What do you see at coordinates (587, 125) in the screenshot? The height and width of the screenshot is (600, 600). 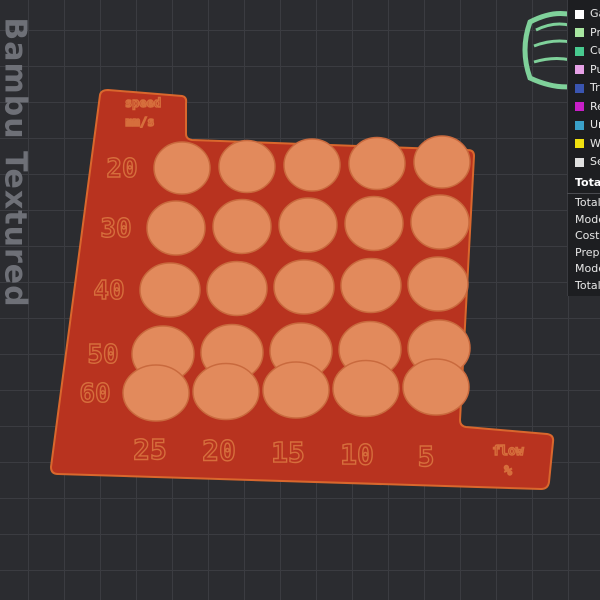 I see `legend-item: Ur` at bounding box center [587, 125].